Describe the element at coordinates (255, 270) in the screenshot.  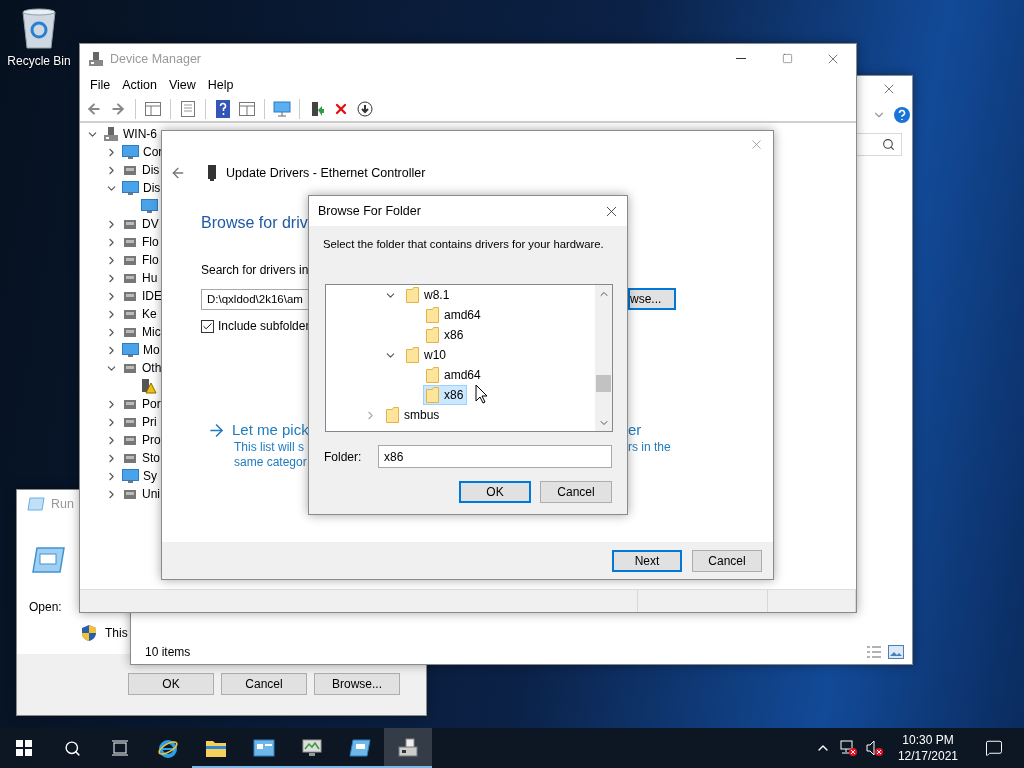
I see `field-label: Search for drivers in` at that location.